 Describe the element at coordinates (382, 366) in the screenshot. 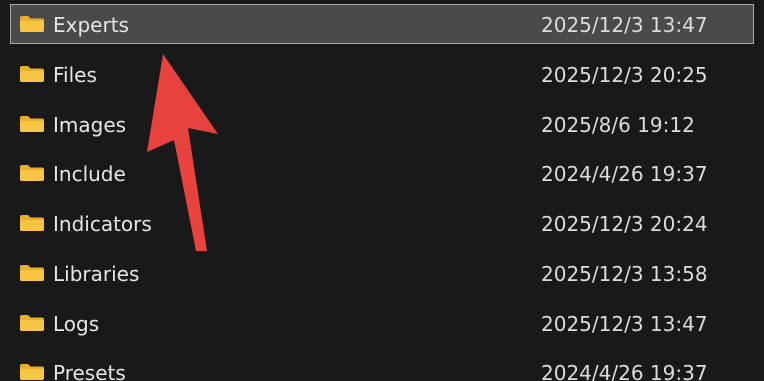

I see `folder-row-presets: Presets 2024/4/26 19:37` at that location.